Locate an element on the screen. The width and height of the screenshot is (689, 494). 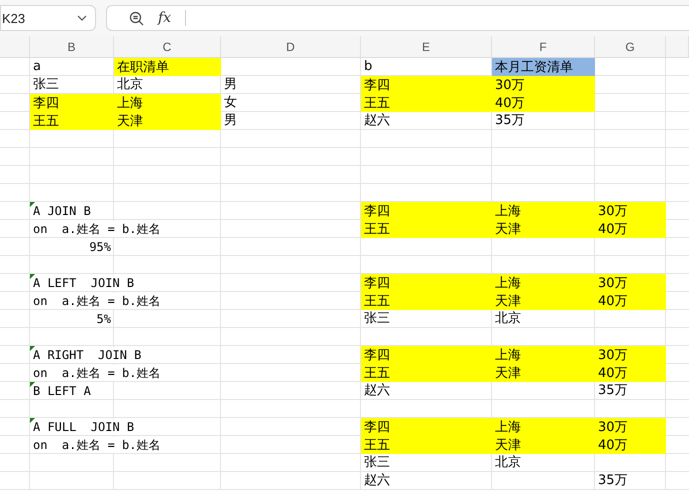
cell-text: 女 is located at coordinates (230, 103).